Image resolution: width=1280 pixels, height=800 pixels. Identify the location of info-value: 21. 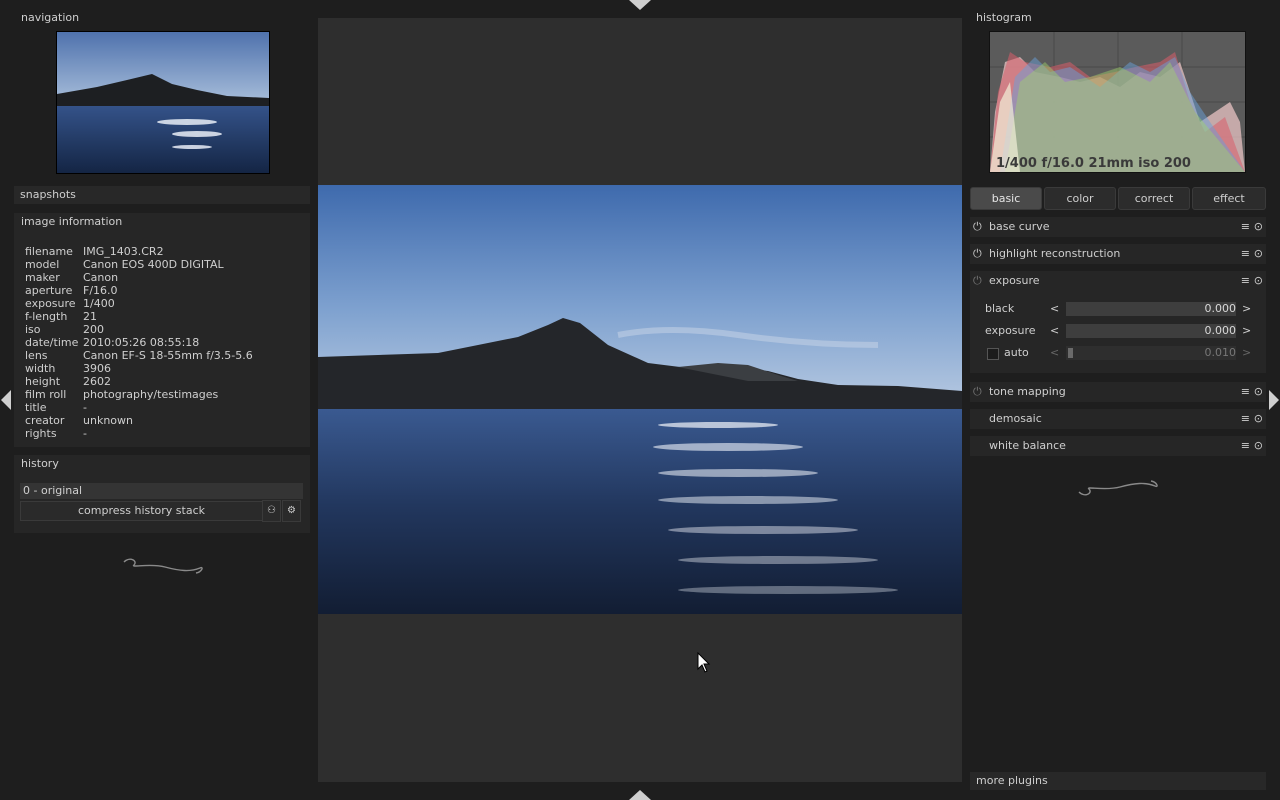
(90, 316).